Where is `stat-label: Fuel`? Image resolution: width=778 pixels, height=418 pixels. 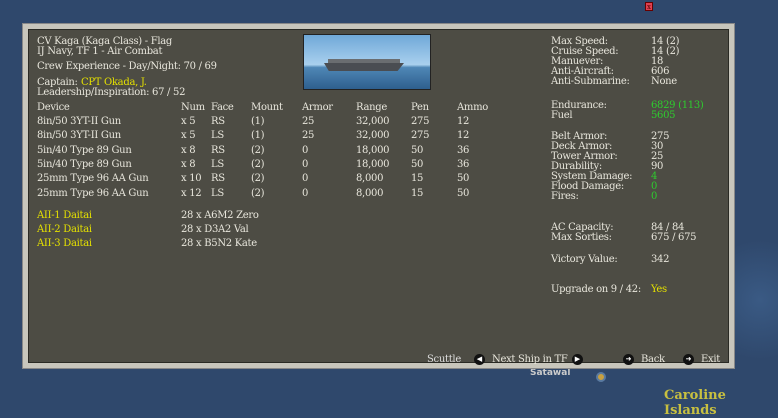 stat-label: Fuel is located at coordinates (562, 115).